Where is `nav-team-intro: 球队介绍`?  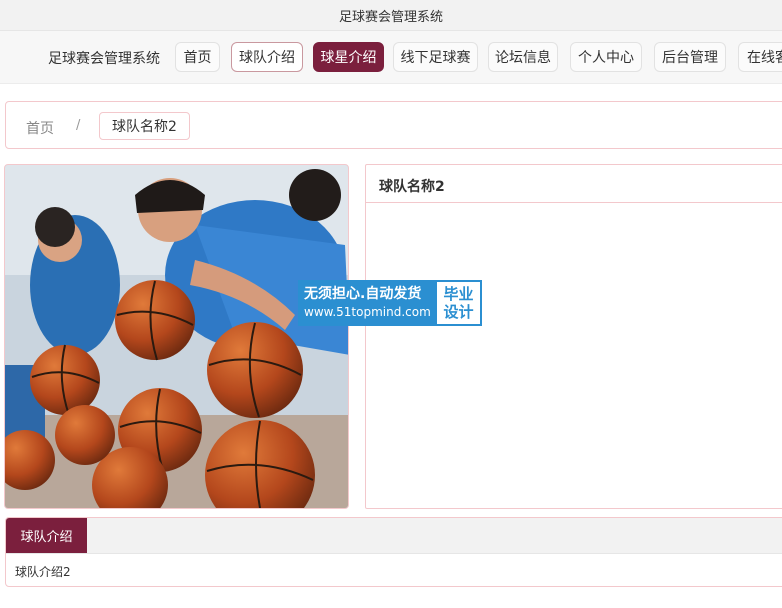
nav-team-intro: 球队介绍 is located at coordinates (267, 57).